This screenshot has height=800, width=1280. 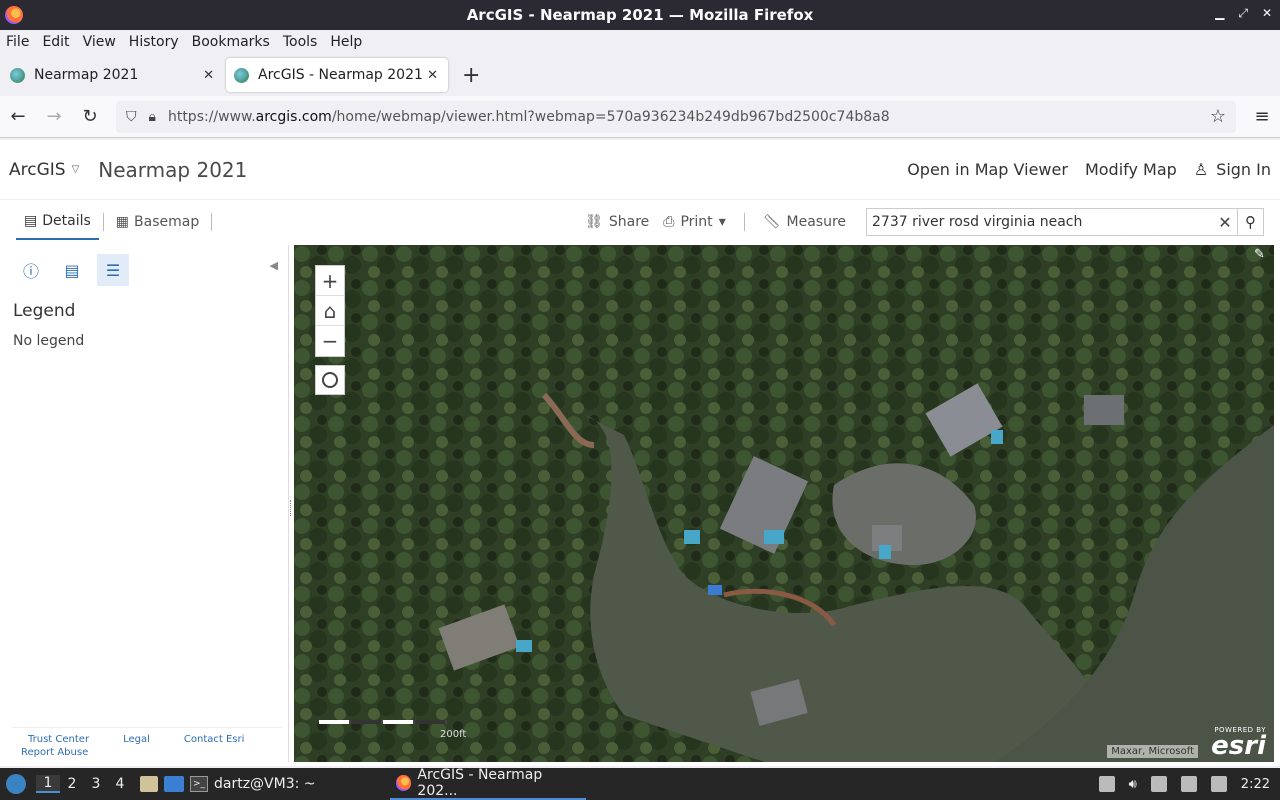 What do you see at coordinates (1225, 222) in the screenshot?
I see `clear-icon: ✕` at bounding box center [1225, 222].